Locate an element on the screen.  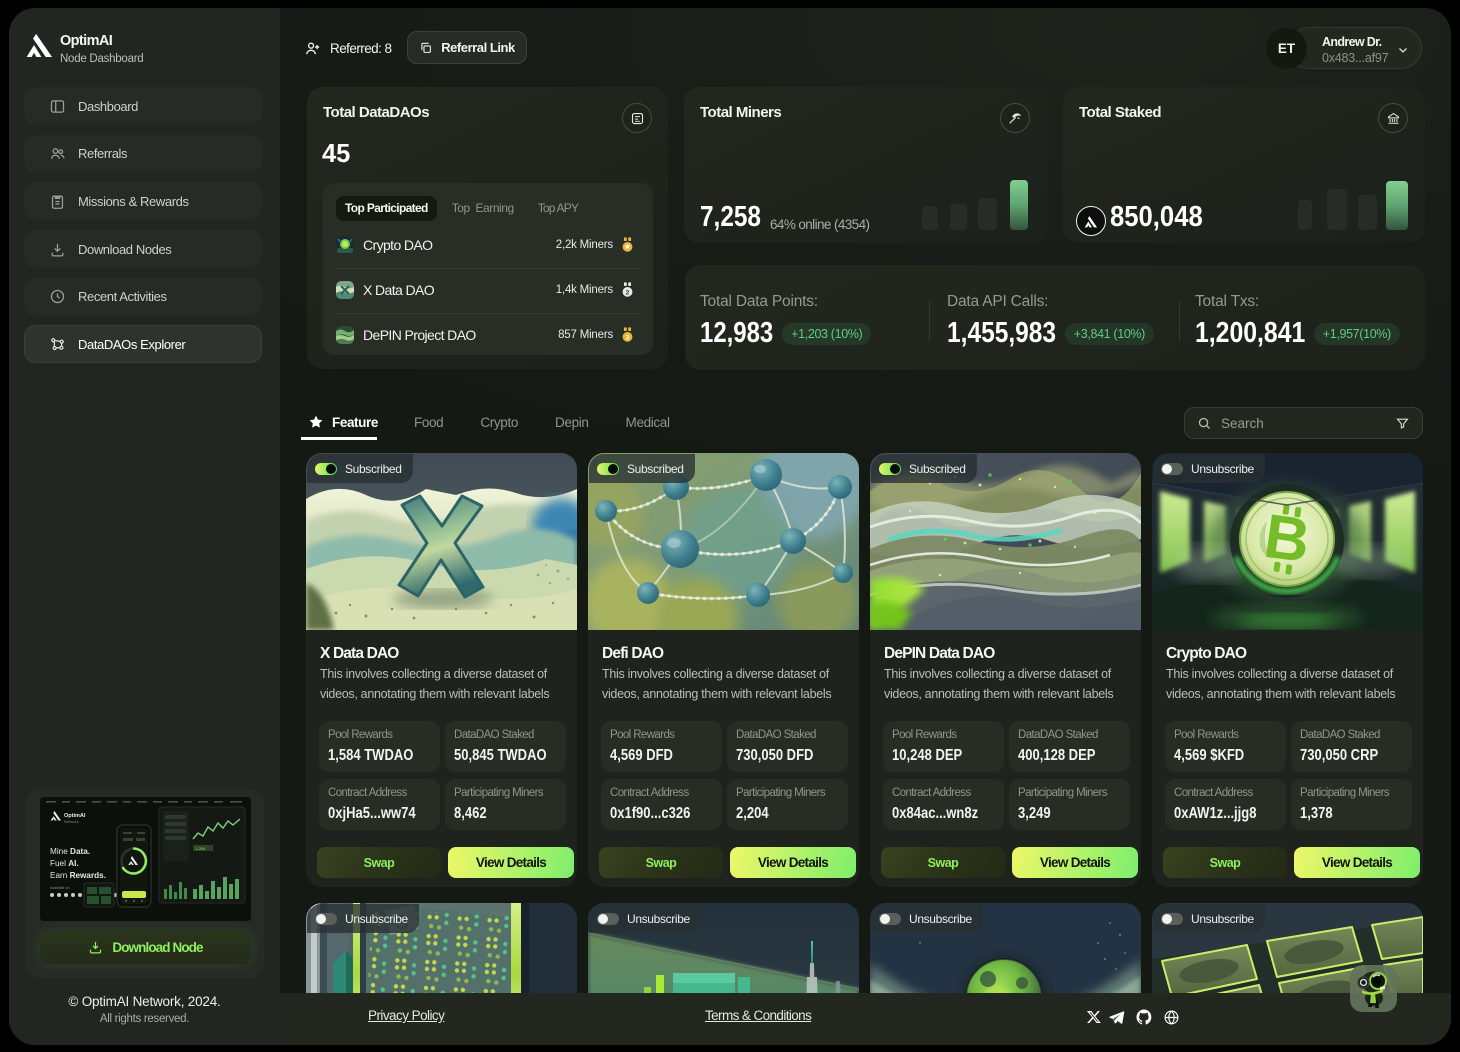
svg-text: 2 is located at coordinates (628, 292).